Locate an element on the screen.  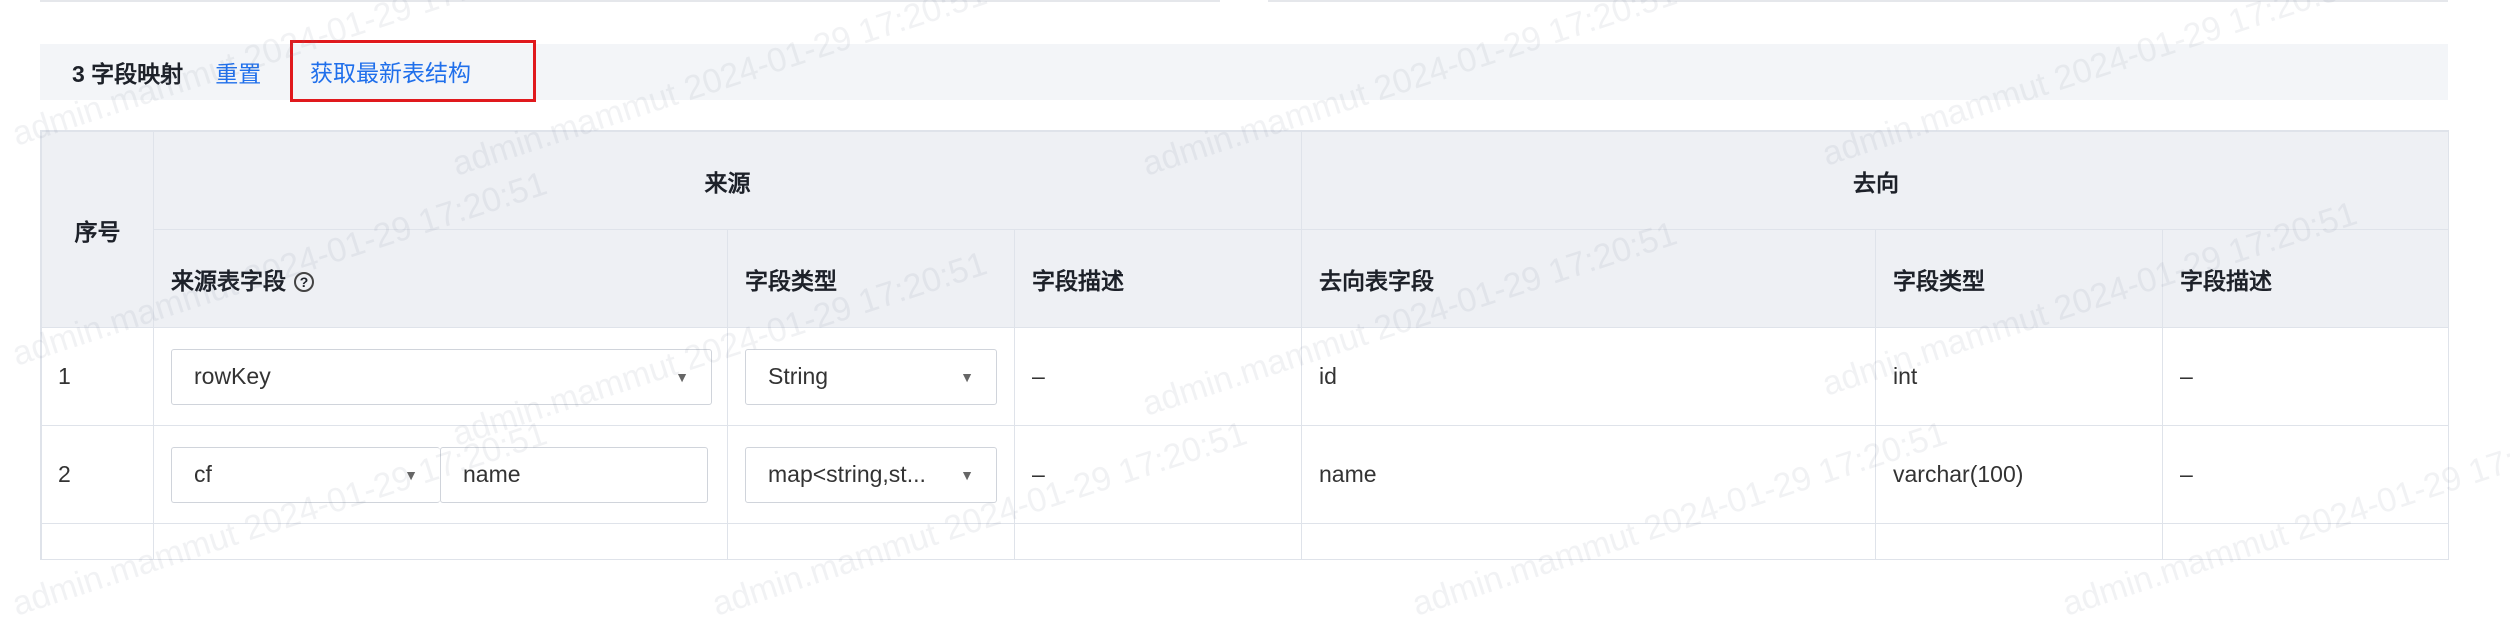
source-field-header: 来源表字段? is located at coordinates (440, 278).